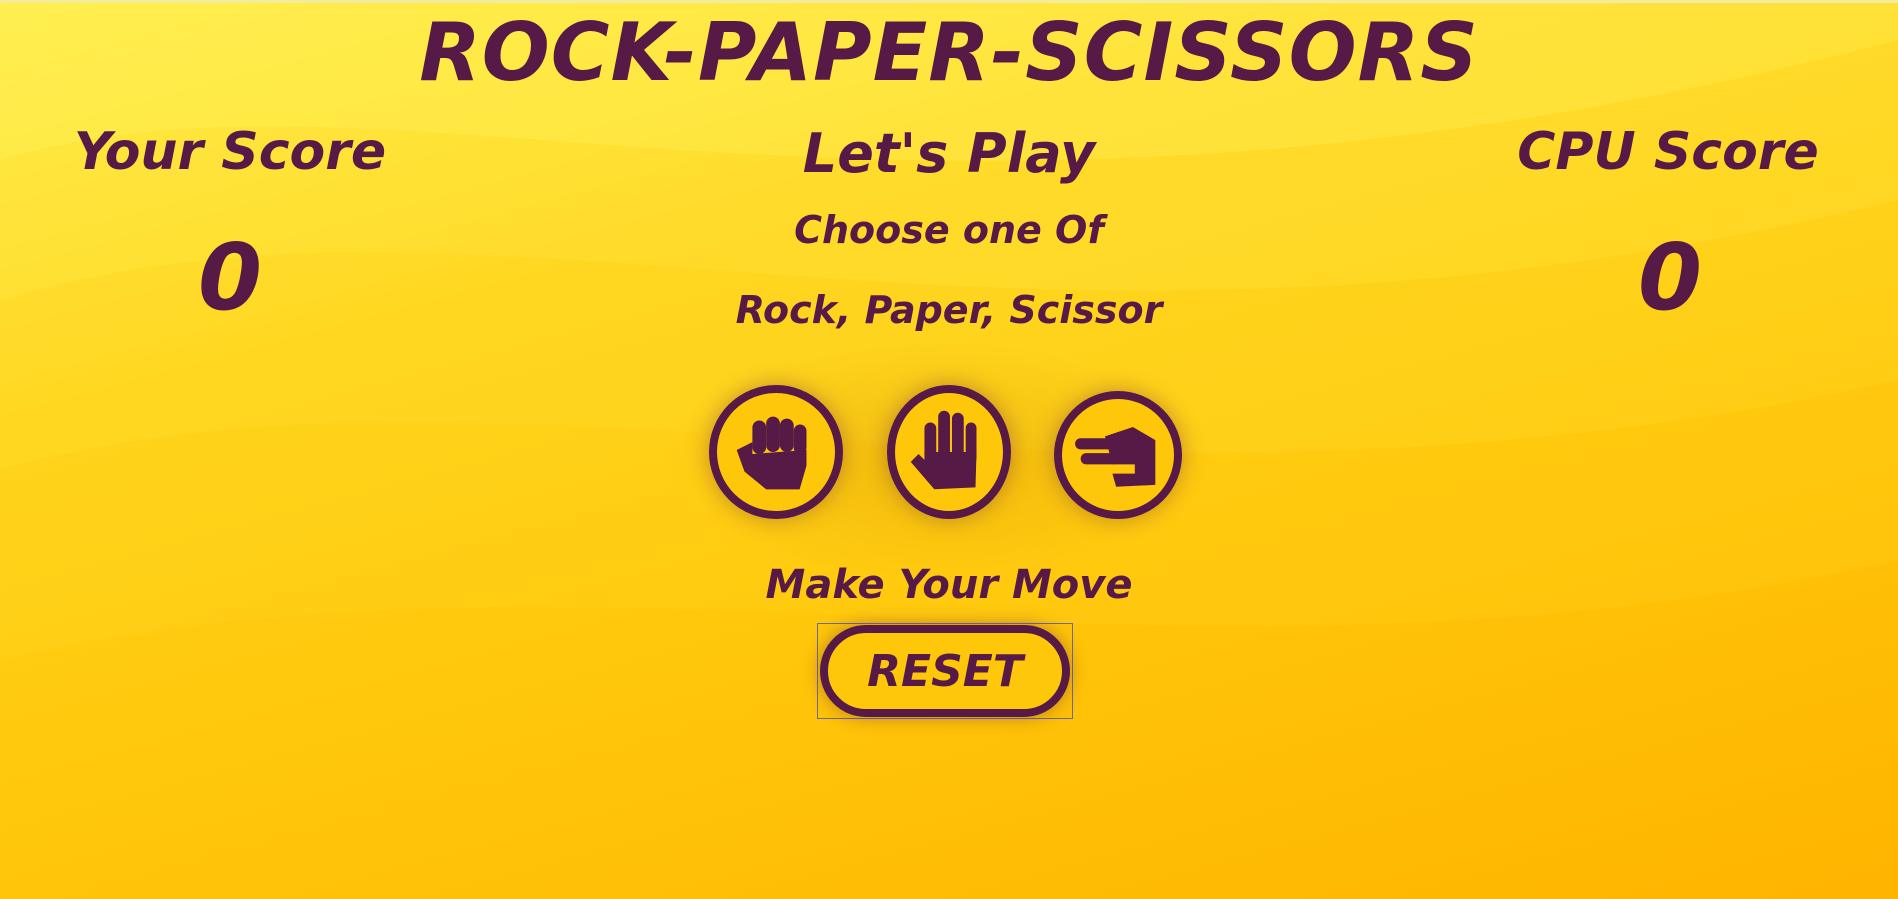  Describe the element at coordinates (771, 453) in the screenshot. I see `hand-rock-icon` at that location.